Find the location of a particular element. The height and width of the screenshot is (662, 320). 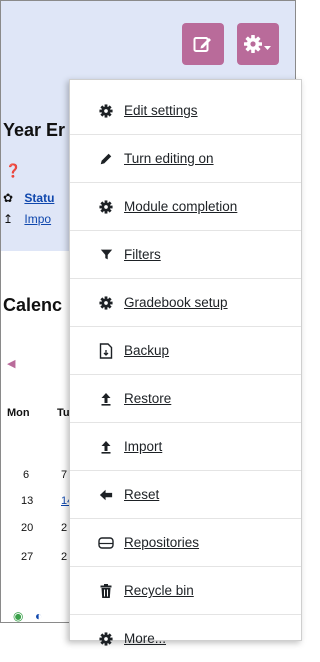

menu-item-turn-editing-on: Turn editing on is located at coordinates (185, 159).